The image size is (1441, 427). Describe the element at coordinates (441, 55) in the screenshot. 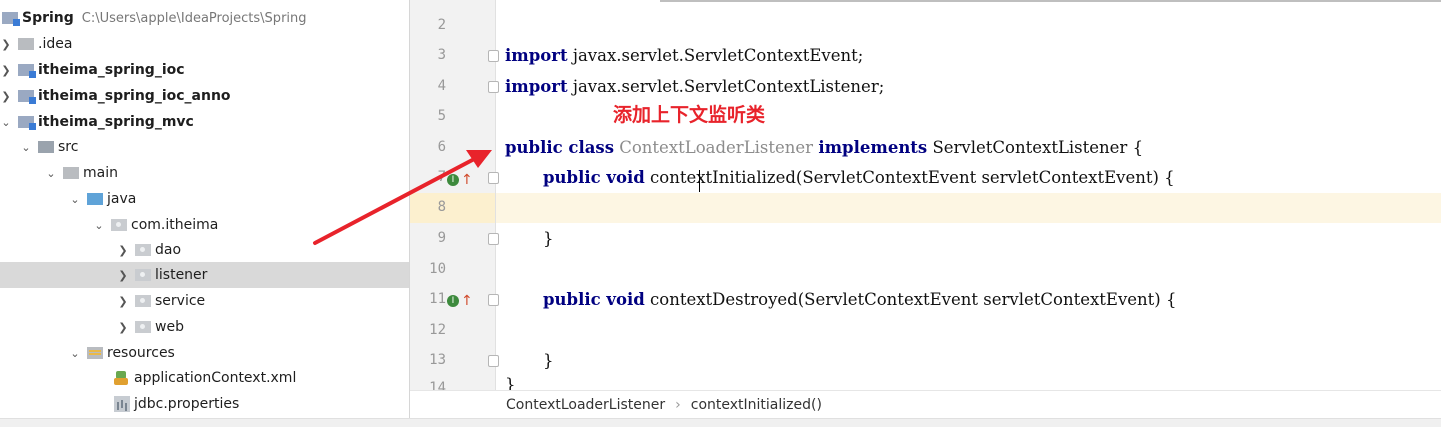

I see `line-number: 3` at that location.